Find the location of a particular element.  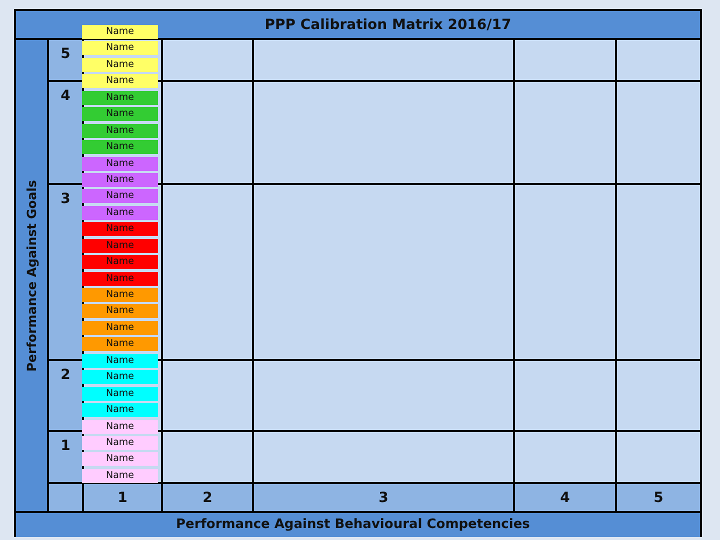

x-axis-label: Performance Against Behavioural Competencies is located at coordinates (358, 525).